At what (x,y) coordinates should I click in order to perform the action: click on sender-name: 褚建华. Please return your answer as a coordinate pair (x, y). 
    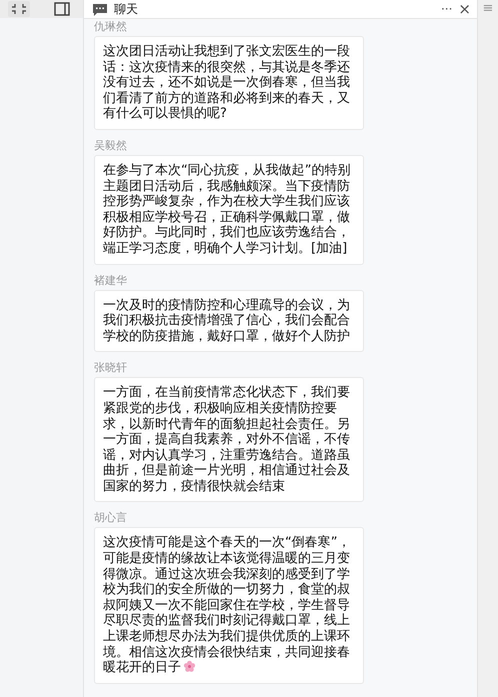
    Looking at the image, I should click on (111, 280).